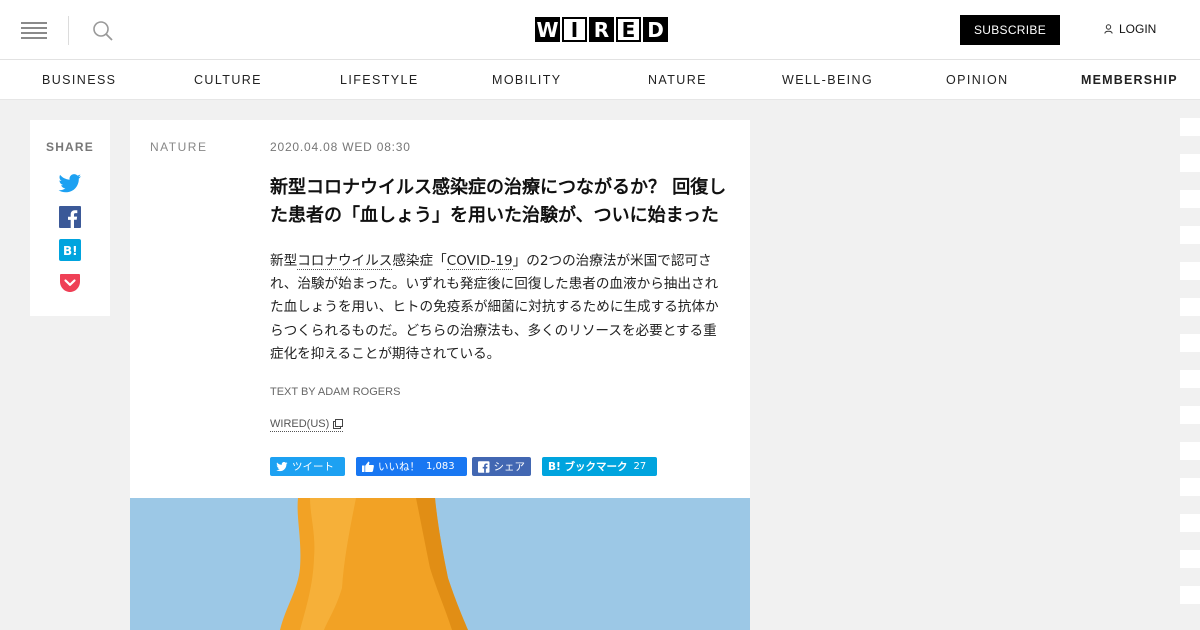 This screenshot has height=630, width=1200. What do you see at coordinates (588, 467) in the screenshot?
I see `bookmark-label: B! ブックマーク` at bounding box center [588, 467].